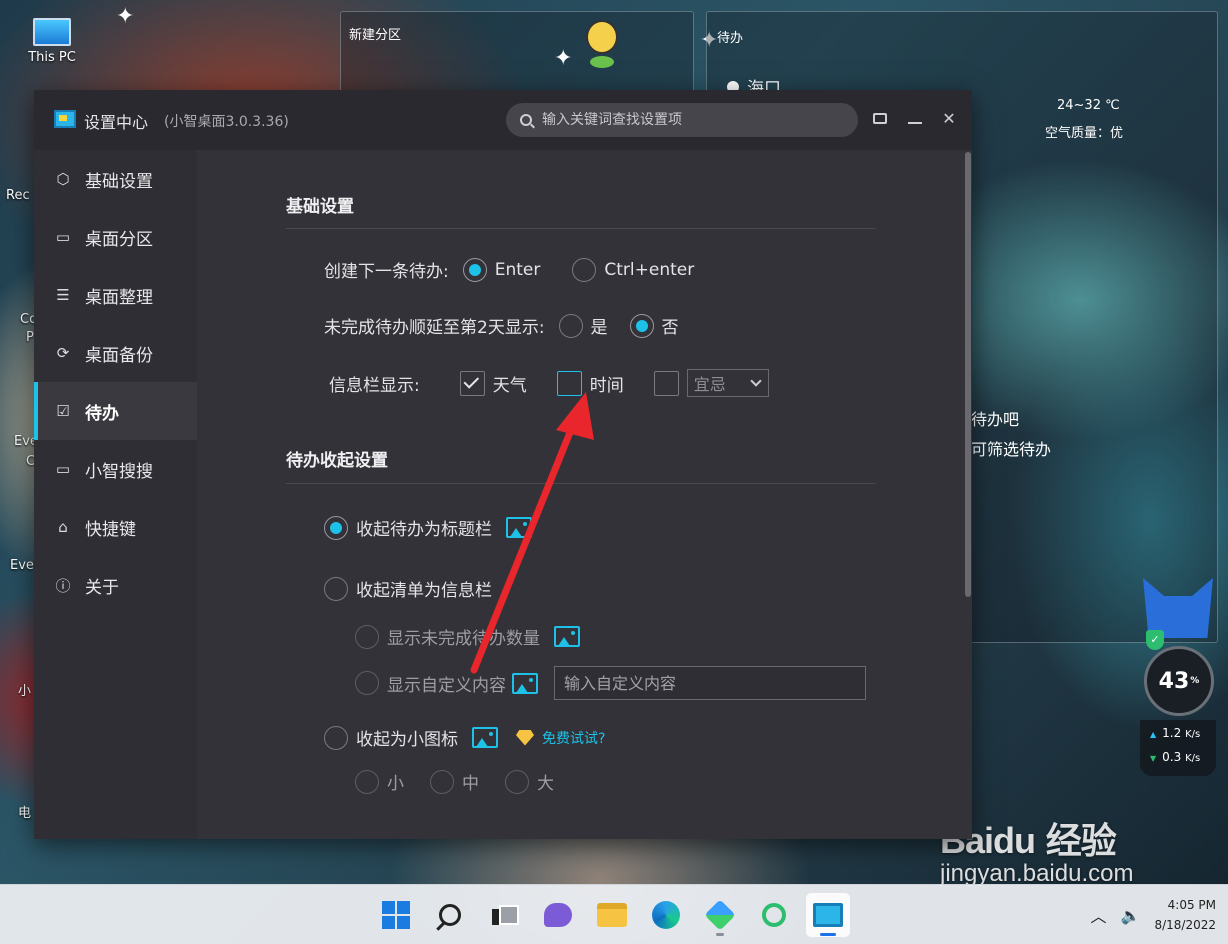  I want to click on custom-content-input, so click(710, 683).